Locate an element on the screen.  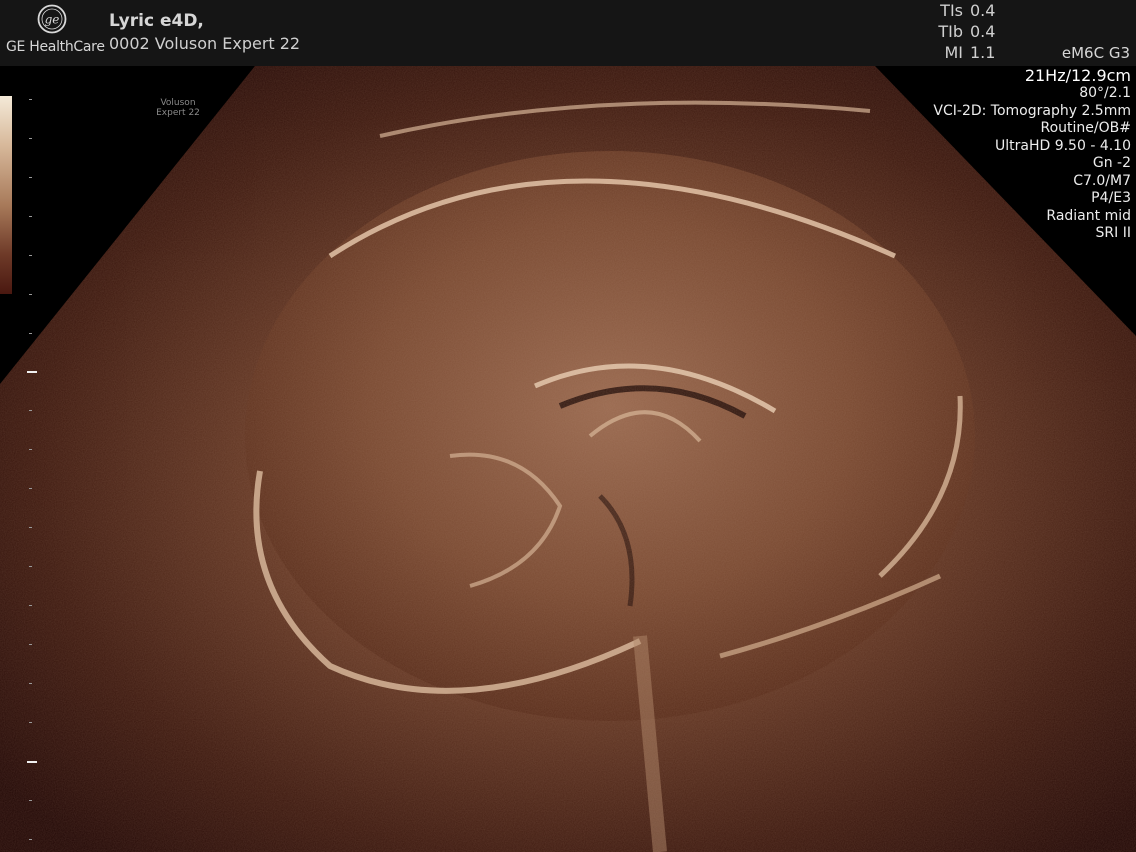
safety-row-mi: MI 1.1 is located at coordinates (975, 53).